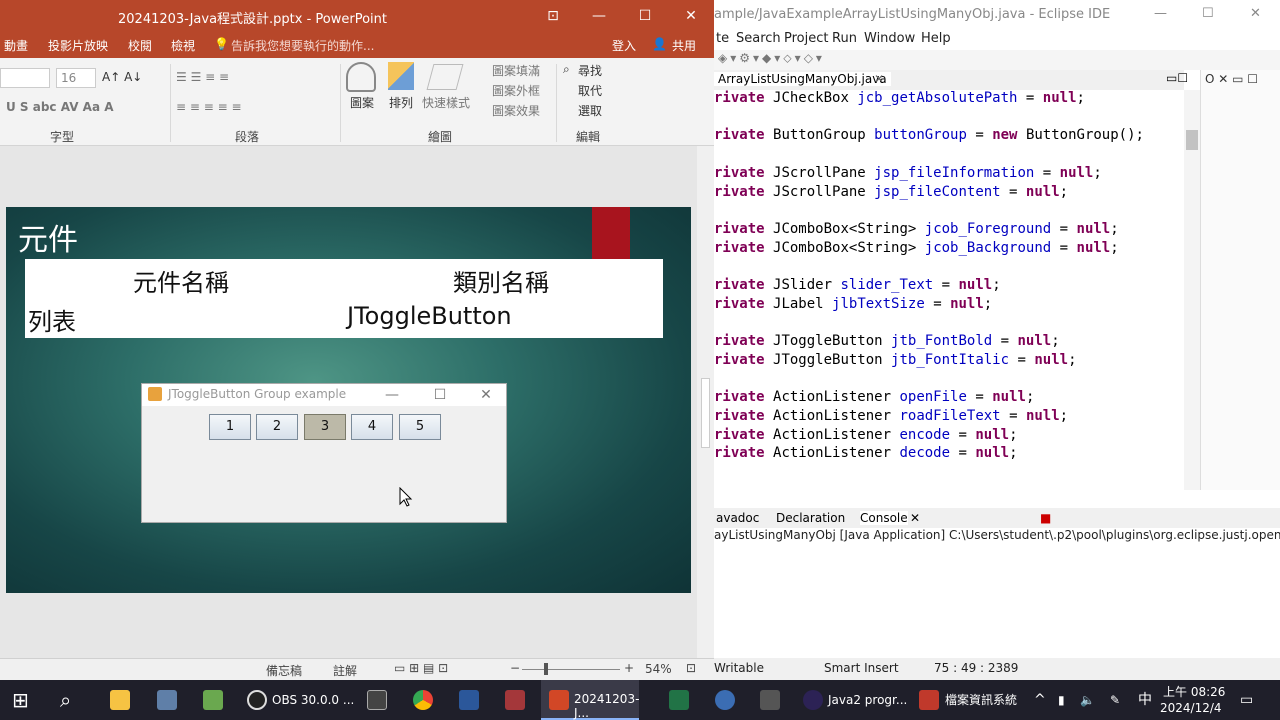 This screenshot has height=720, width=1280. Describe the element at coordinates (758, 38) in the screenshot. I see `menu-search: Search` at that location.